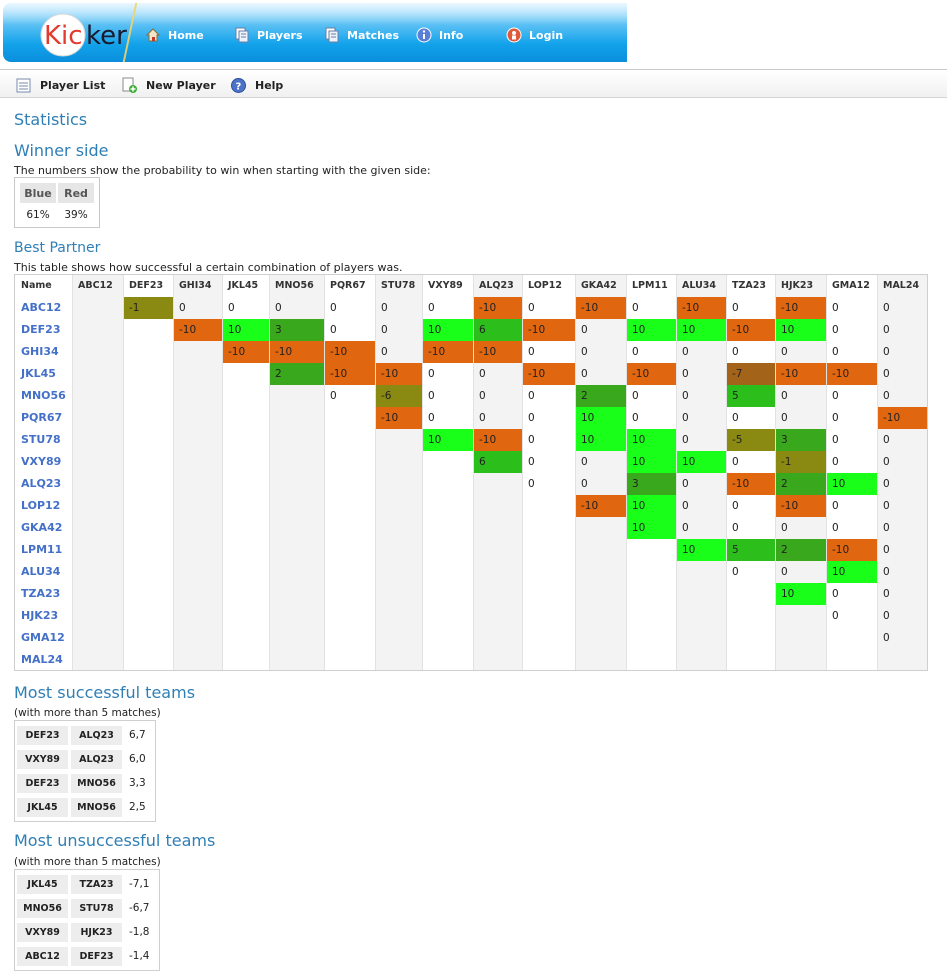  Describe the element at coordinates (43, 616) in the screenshot. I see `matrix-row-player-link: HJK23` at that location.